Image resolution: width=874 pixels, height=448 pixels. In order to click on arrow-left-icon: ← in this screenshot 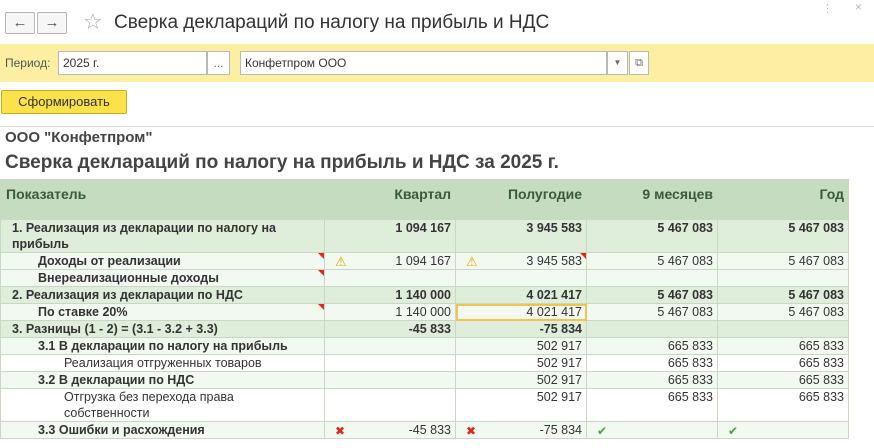, I will do `click(20, 22)`.